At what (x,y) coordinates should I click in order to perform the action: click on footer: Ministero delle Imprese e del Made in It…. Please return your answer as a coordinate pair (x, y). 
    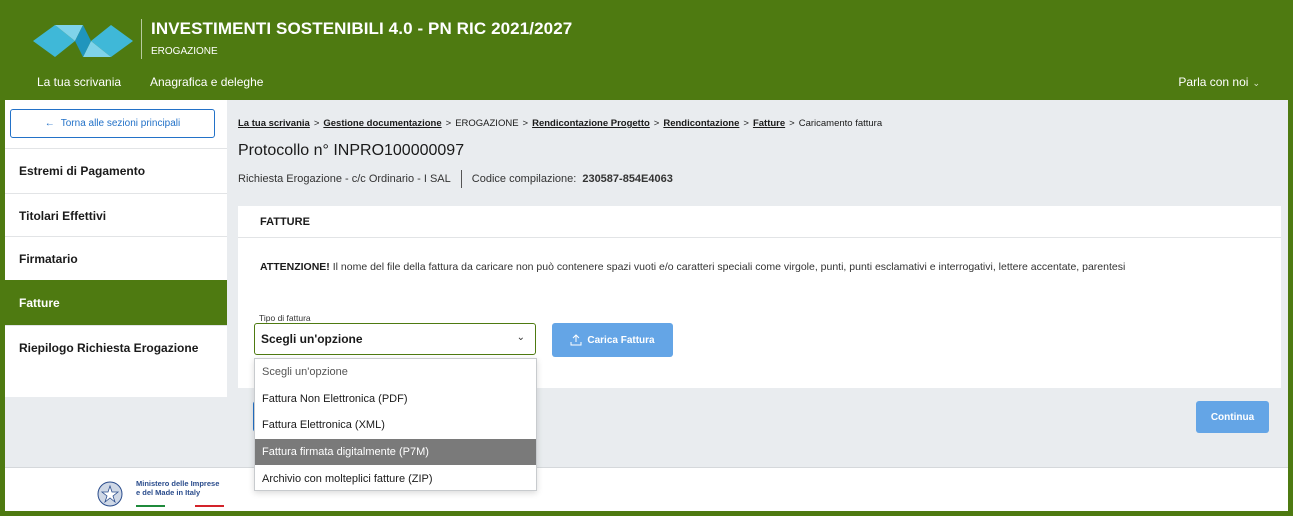
    Looking at the image, I should click on (646, 489).